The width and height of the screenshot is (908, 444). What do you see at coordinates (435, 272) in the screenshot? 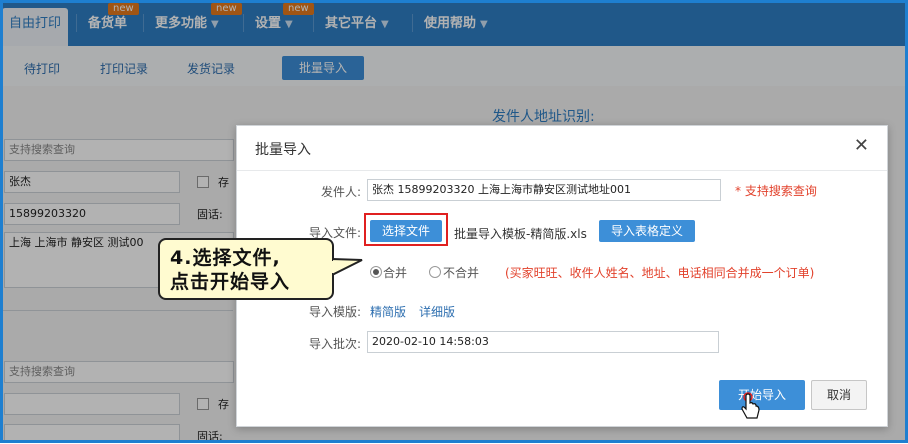
I see `no-merge-radio` at bounding box center [435, 272].